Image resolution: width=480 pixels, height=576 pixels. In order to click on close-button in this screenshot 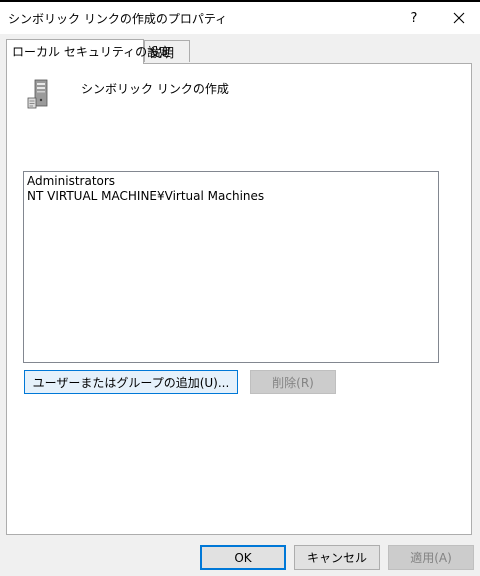, I will do `click(459, 18)`.